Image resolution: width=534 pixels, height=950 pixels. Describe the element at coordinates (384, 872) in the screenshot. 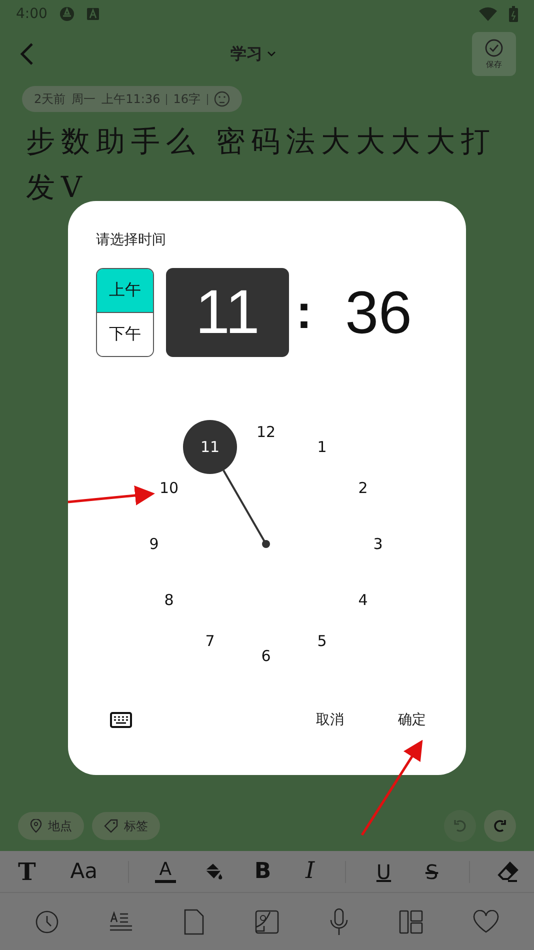

I see `underline-button: U` at that location.